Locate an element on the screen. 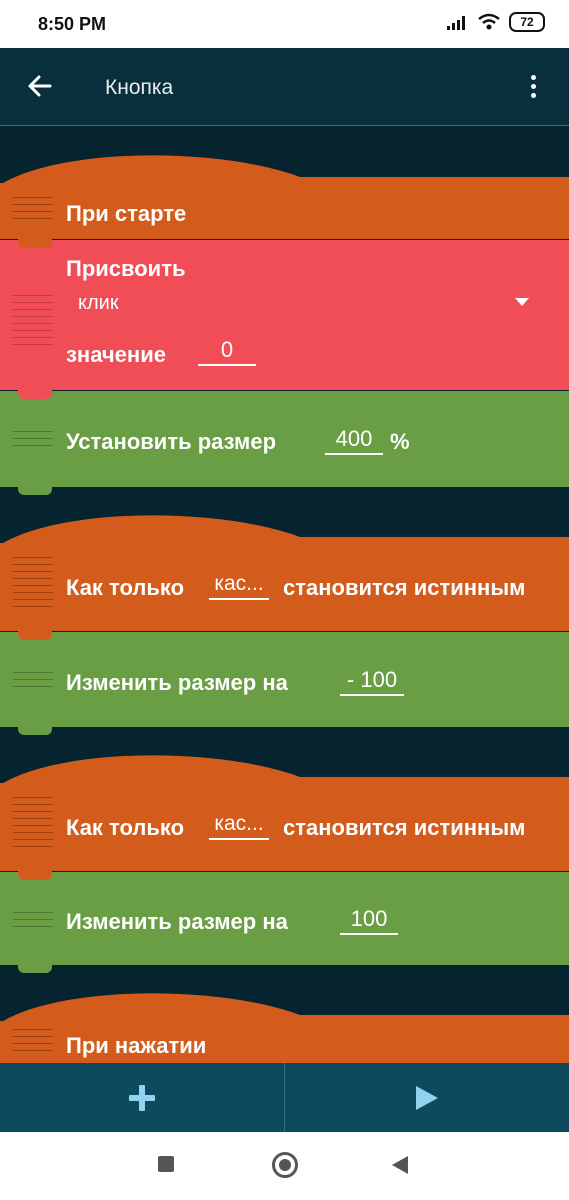 The width and height of the screenshot is (569, 1200). back-button is located at coordinates (40, 86).